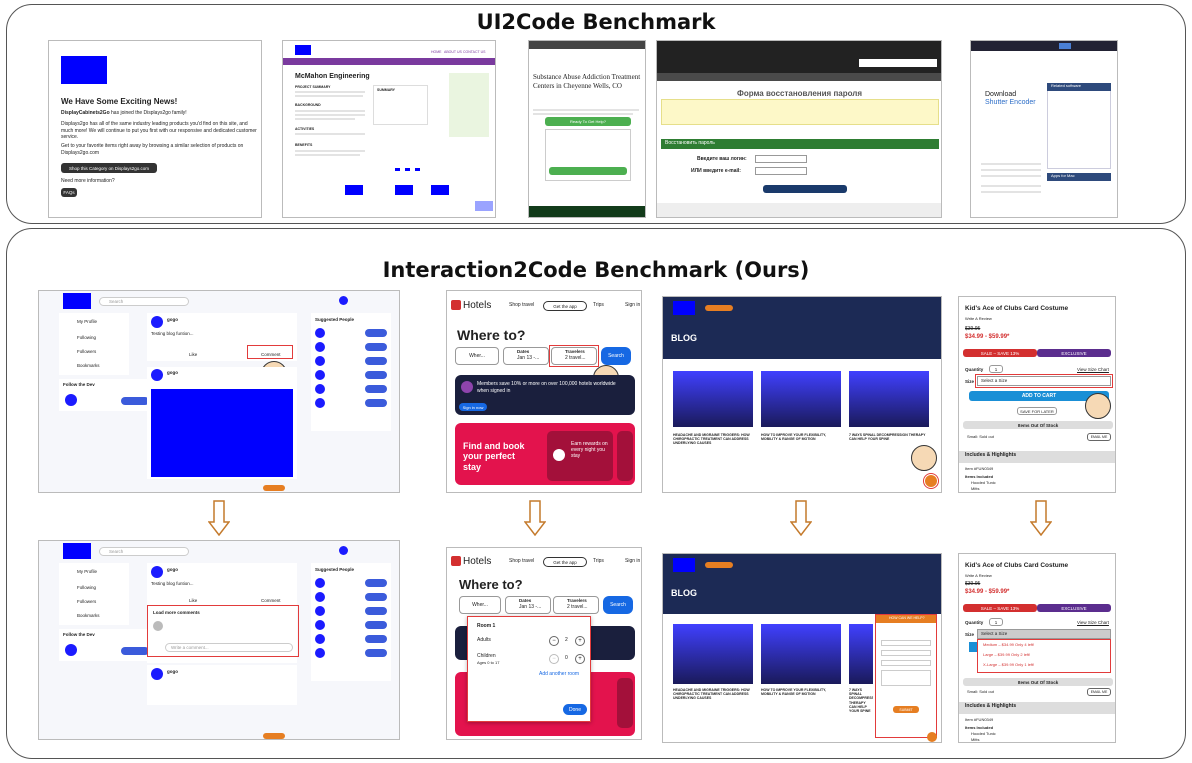 The width and height of the screenshot is (1192, 763). What do you see at coordinates (69, 192) in the screenshot?
I see `faq-button: FAQs` at bounding box center [69, 192].